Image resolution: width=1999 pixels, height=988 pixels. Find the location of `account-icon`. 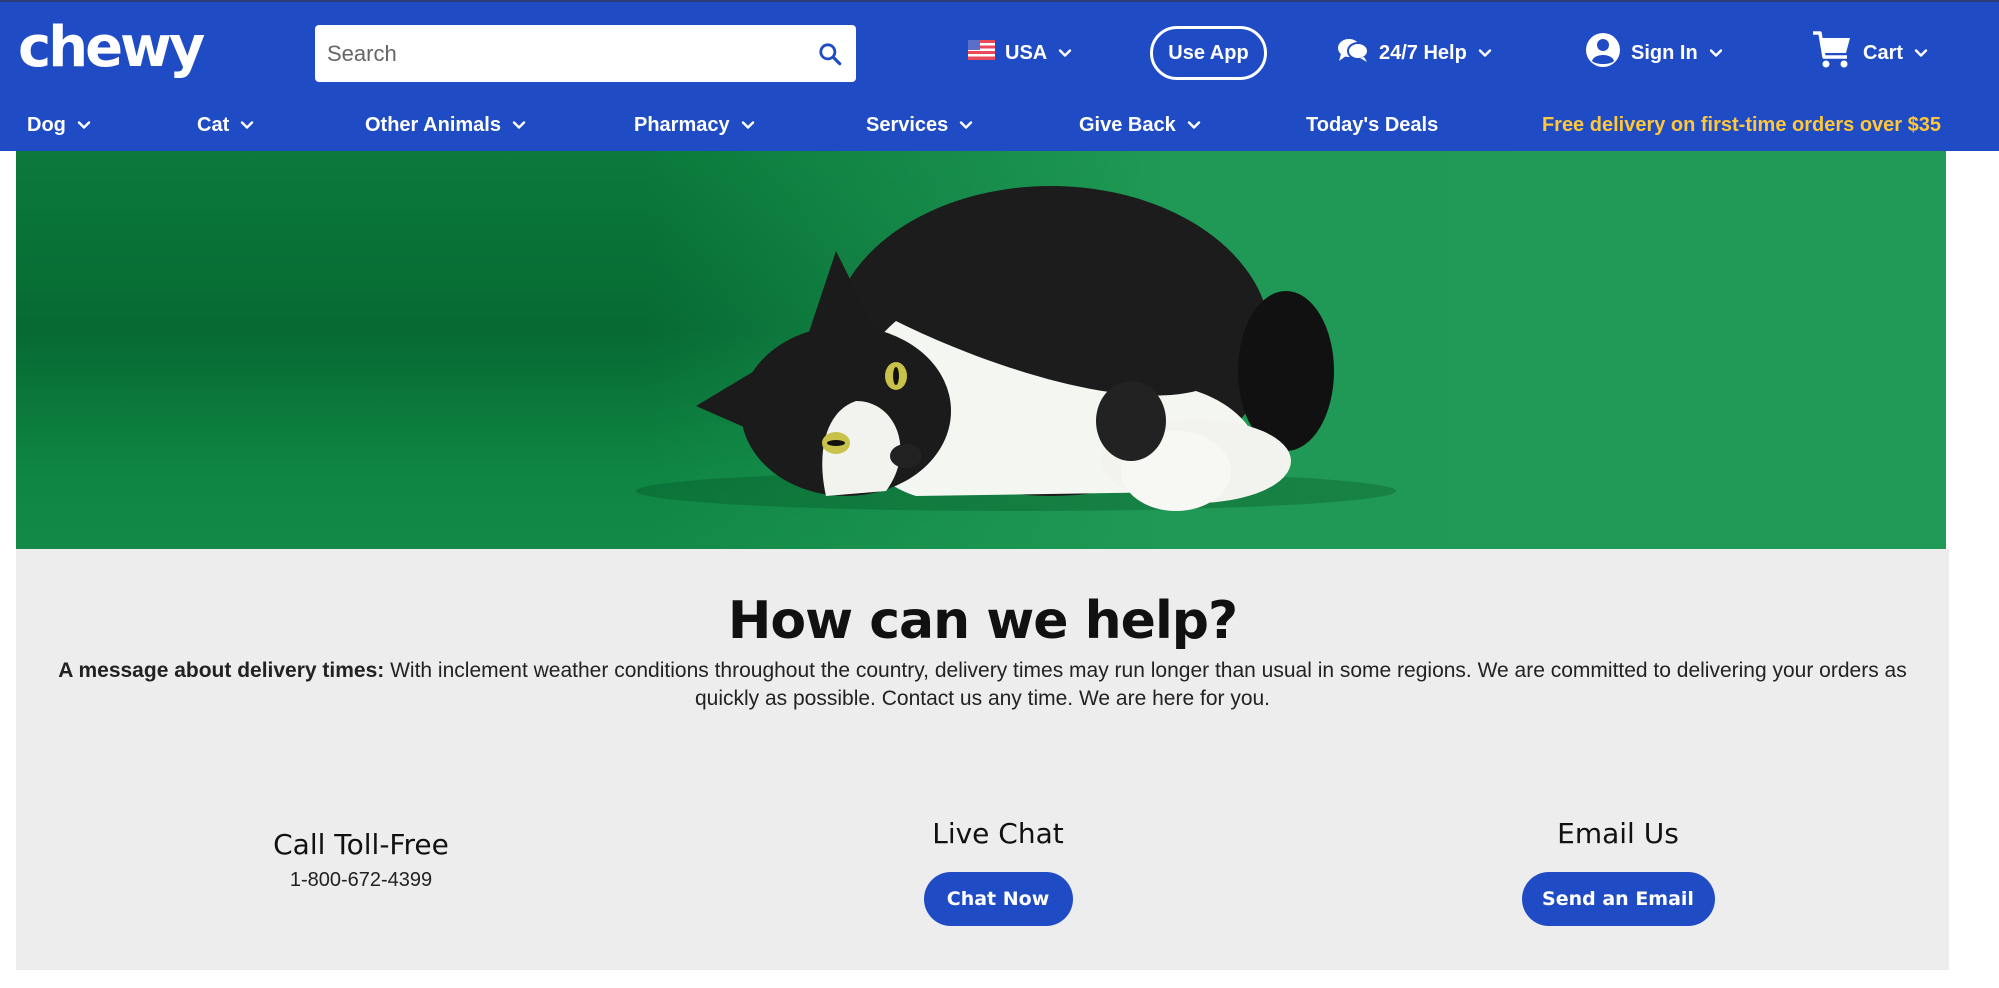

account-icon is located at coordinates (1603, 53).